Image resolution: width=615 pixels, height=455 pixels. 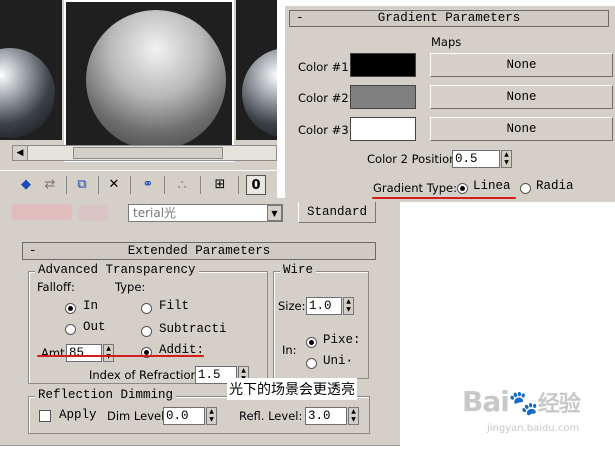 I want to click on color1-map-button: None, so click(x=521, y=65).